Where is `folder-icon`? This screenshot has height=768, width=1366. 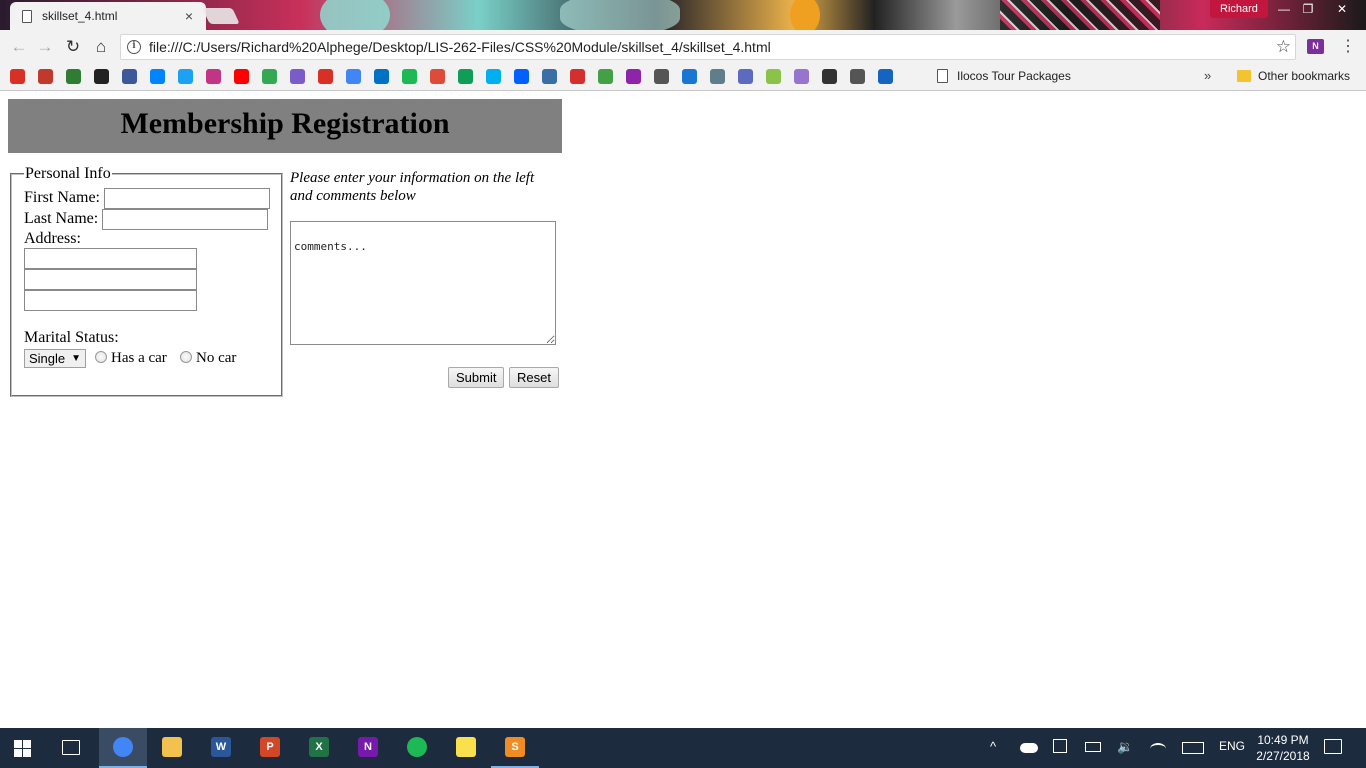 folder-icon is located at coordinates (1244, 76).